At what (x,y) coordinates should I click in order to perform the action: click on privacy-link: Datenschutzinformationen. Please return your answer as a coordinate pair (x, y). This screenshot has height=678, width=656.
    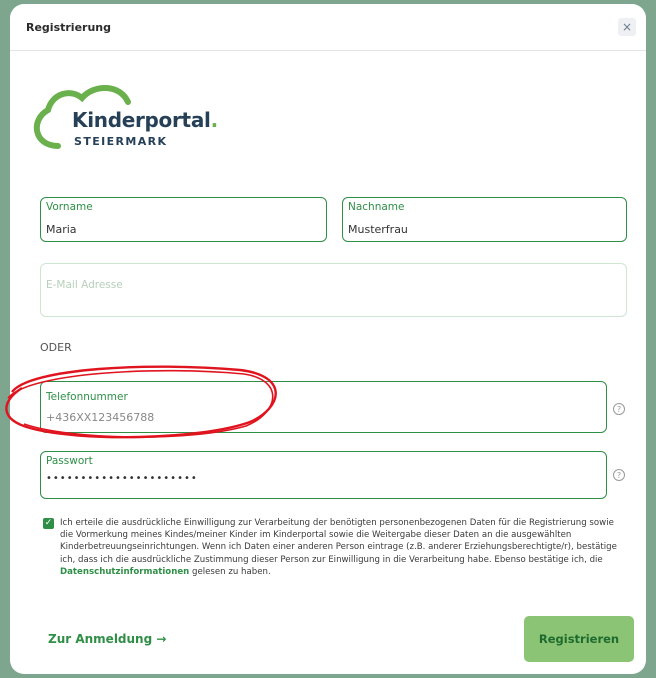
    Looking at the image, I should click on (124, 572).